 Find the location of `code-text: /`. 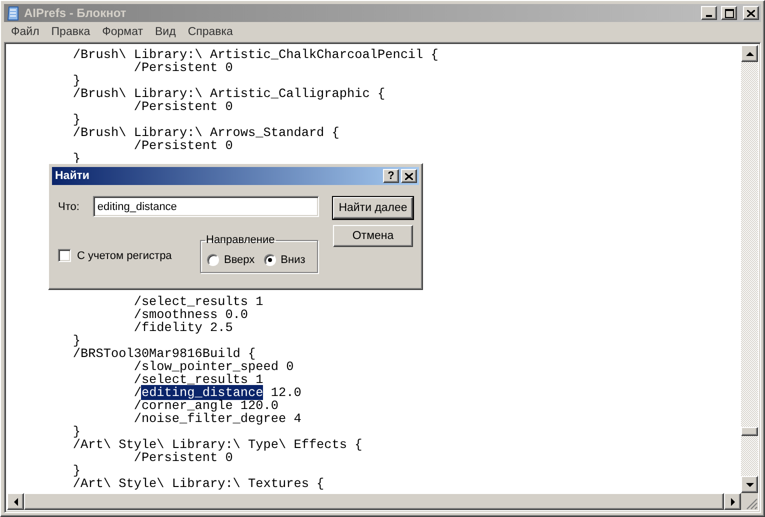

code-text: / is located at coordinates (137, 392).